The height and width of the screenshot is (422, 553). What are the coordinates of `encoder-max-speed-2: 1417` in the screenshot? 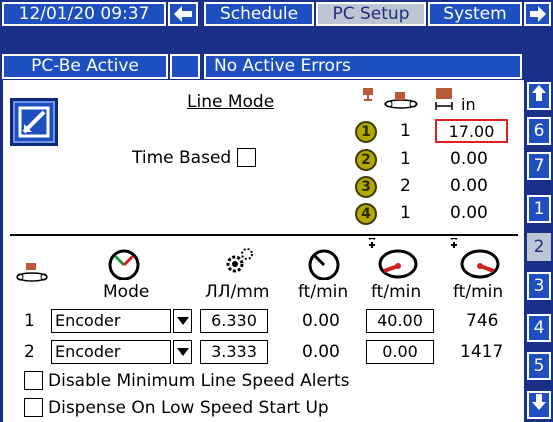 It's located at (482, 352).